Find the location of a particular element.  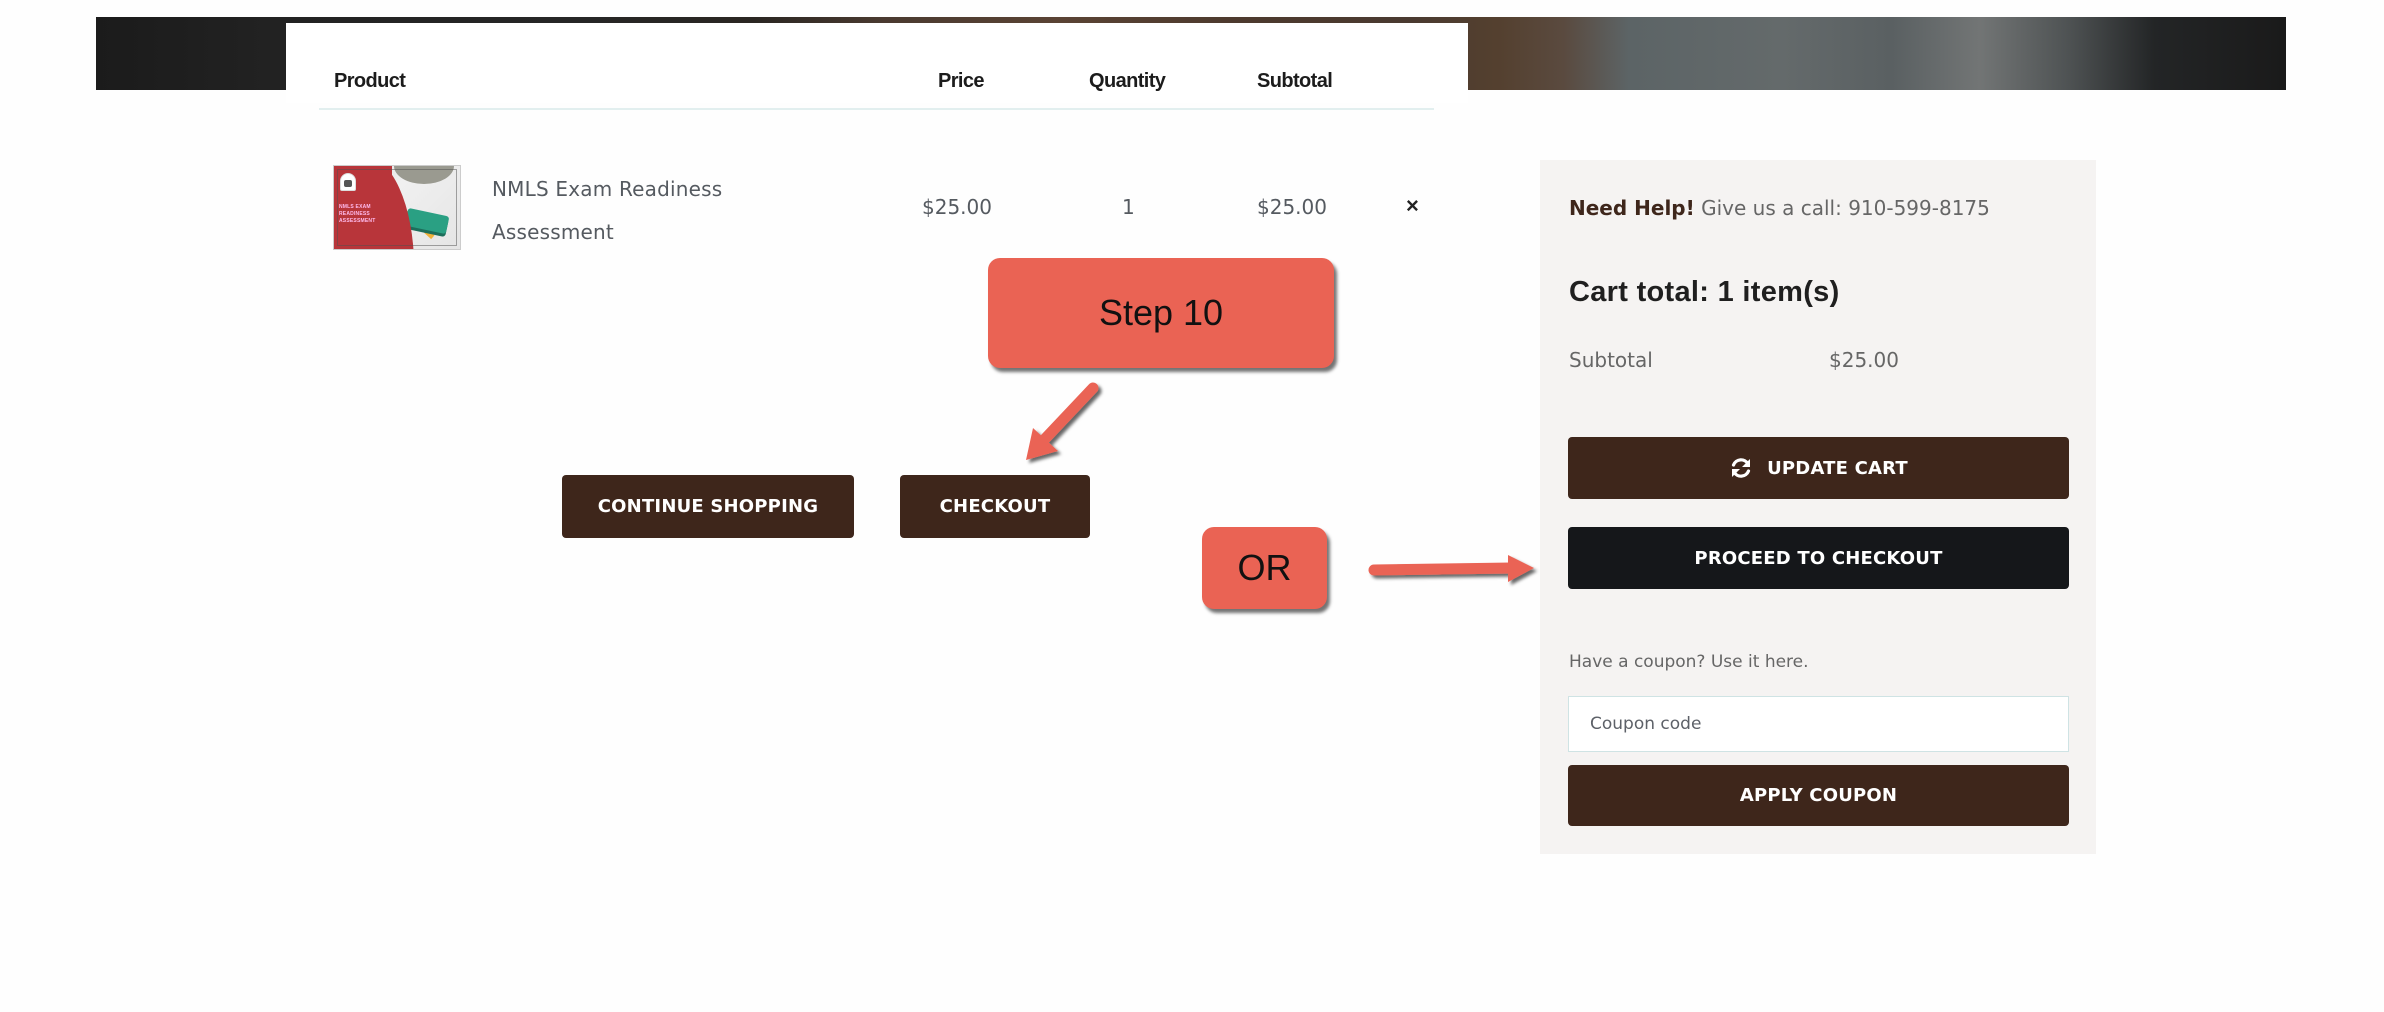

column-header-price: Price is located at coordinates (961, 81).